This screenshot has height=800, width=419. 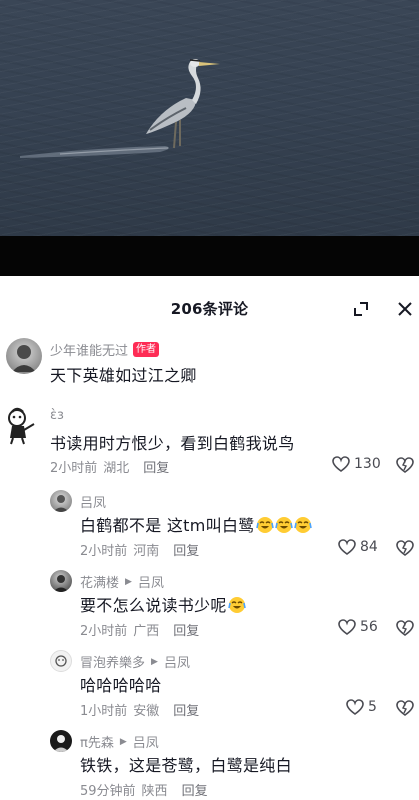 I want to click on like-button: 5, so click(x=361, y=707).